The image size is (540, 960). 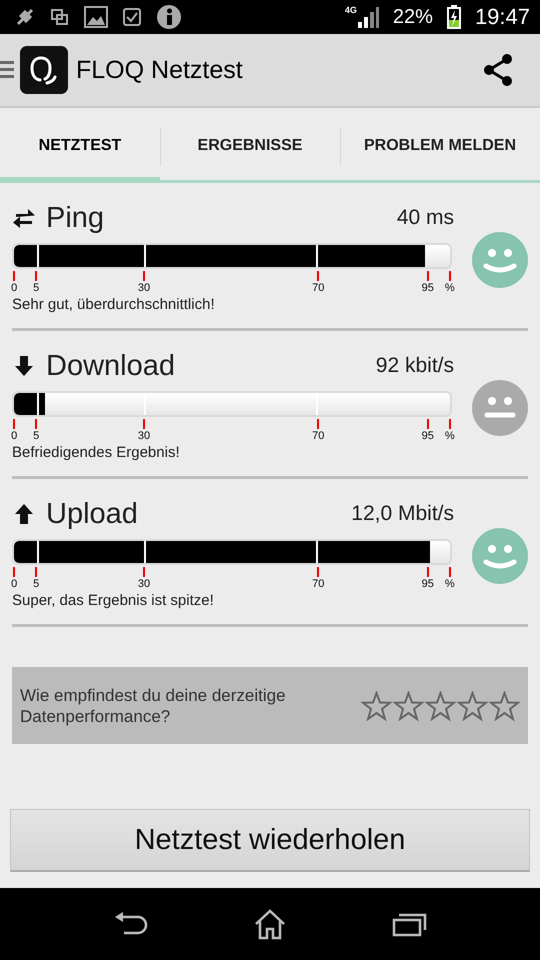 I want to click on recent-apps-icon, so click(x=410, y=924).